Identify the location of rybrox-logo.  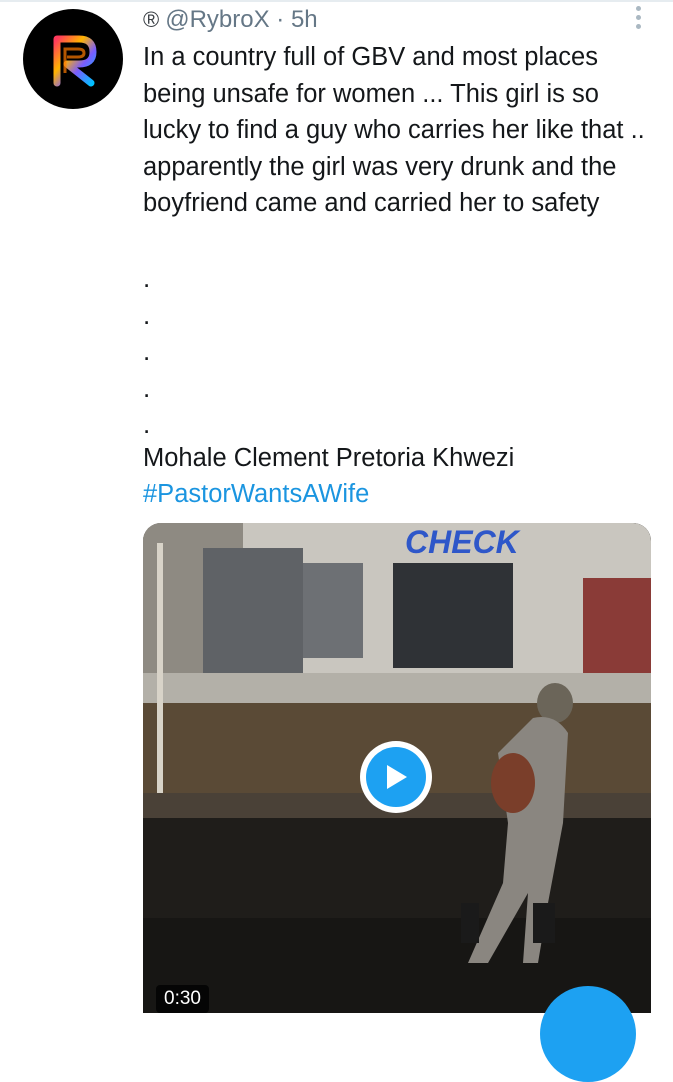
(75, 61).